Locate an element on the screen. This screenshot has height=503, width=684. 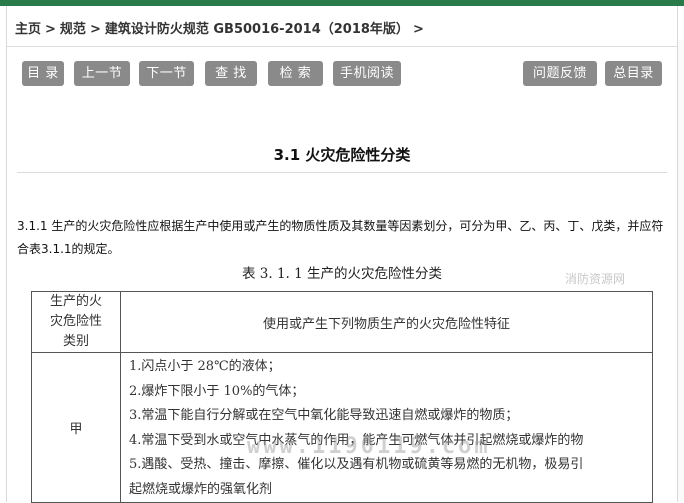
toc-button: 目 录 is located at coordinates (43, 73).